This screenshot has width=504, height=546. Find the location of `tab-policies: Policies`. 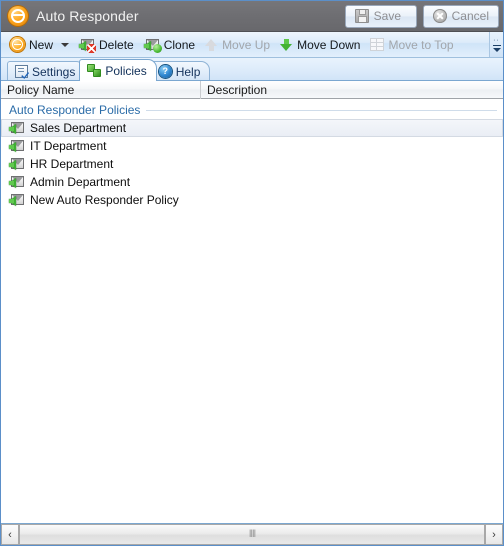

tab-policies: Policies is located at coordinates (118, 70).